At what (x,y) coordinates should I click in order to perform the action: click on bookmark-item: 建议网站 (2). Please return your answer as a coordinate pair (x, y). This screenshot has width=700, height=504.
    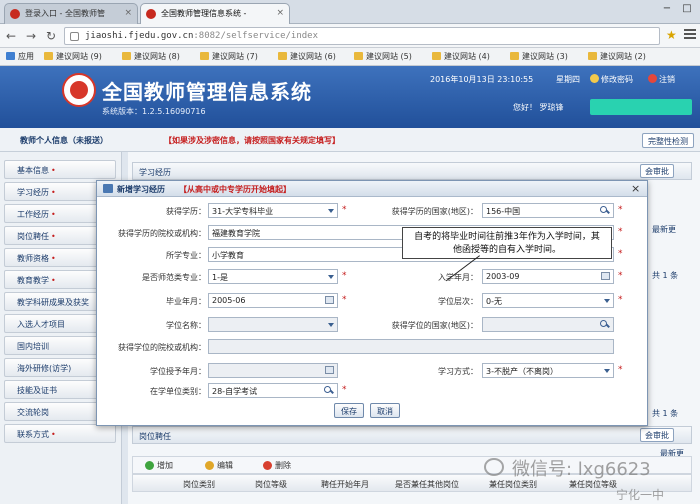
    Looking at the image, I should click on (617, 56).